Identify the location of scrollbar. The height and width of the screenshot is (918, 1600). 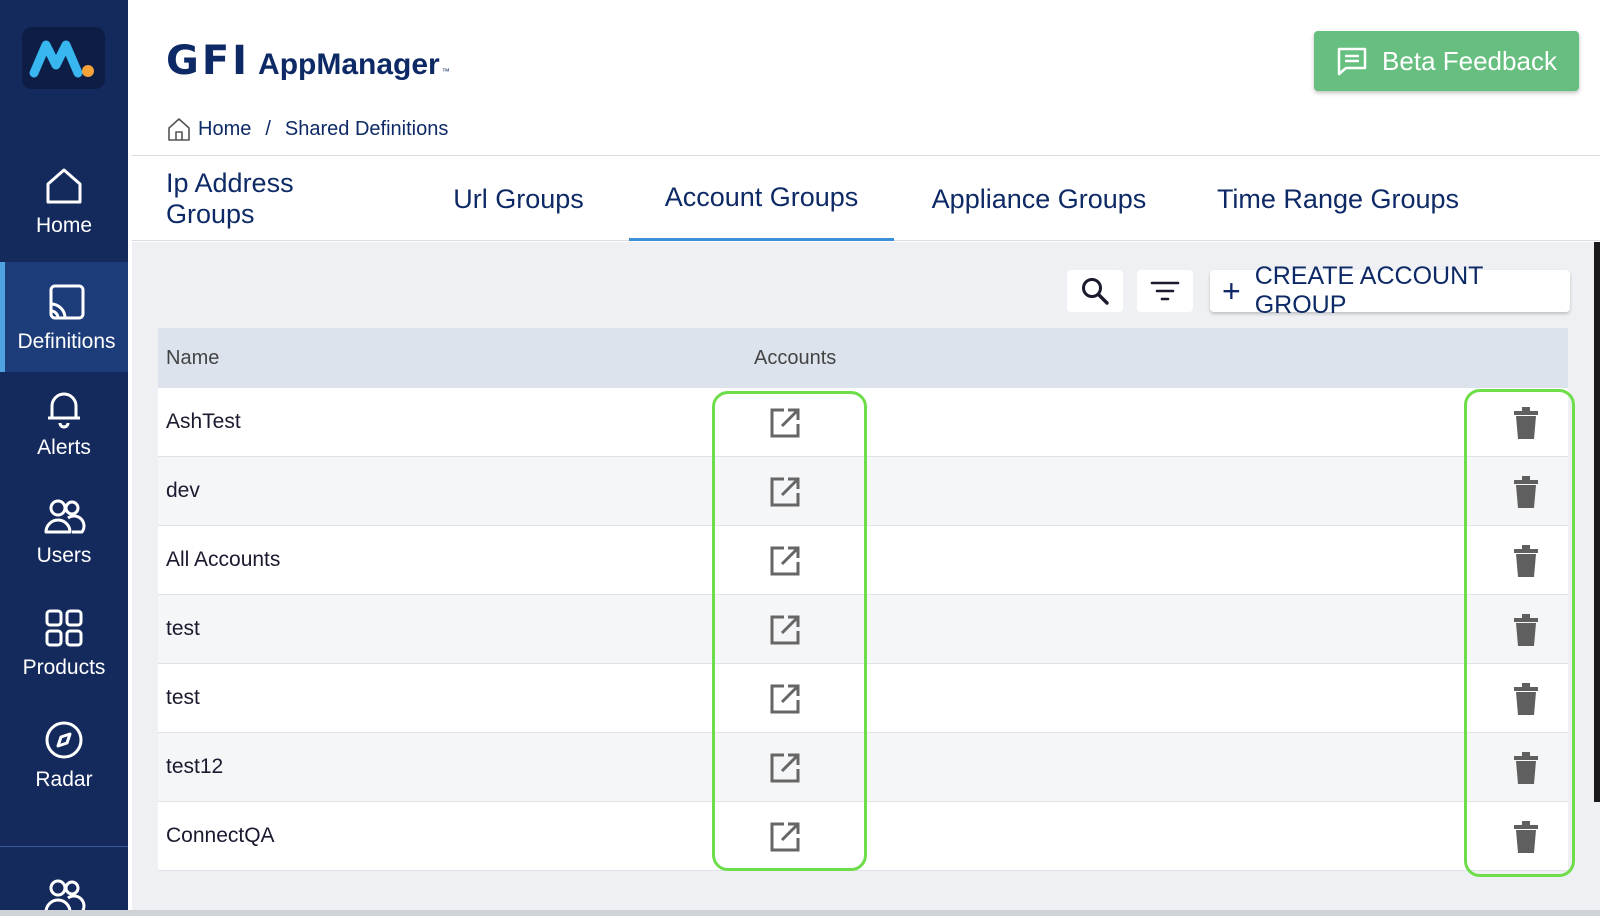
(1597, 522).